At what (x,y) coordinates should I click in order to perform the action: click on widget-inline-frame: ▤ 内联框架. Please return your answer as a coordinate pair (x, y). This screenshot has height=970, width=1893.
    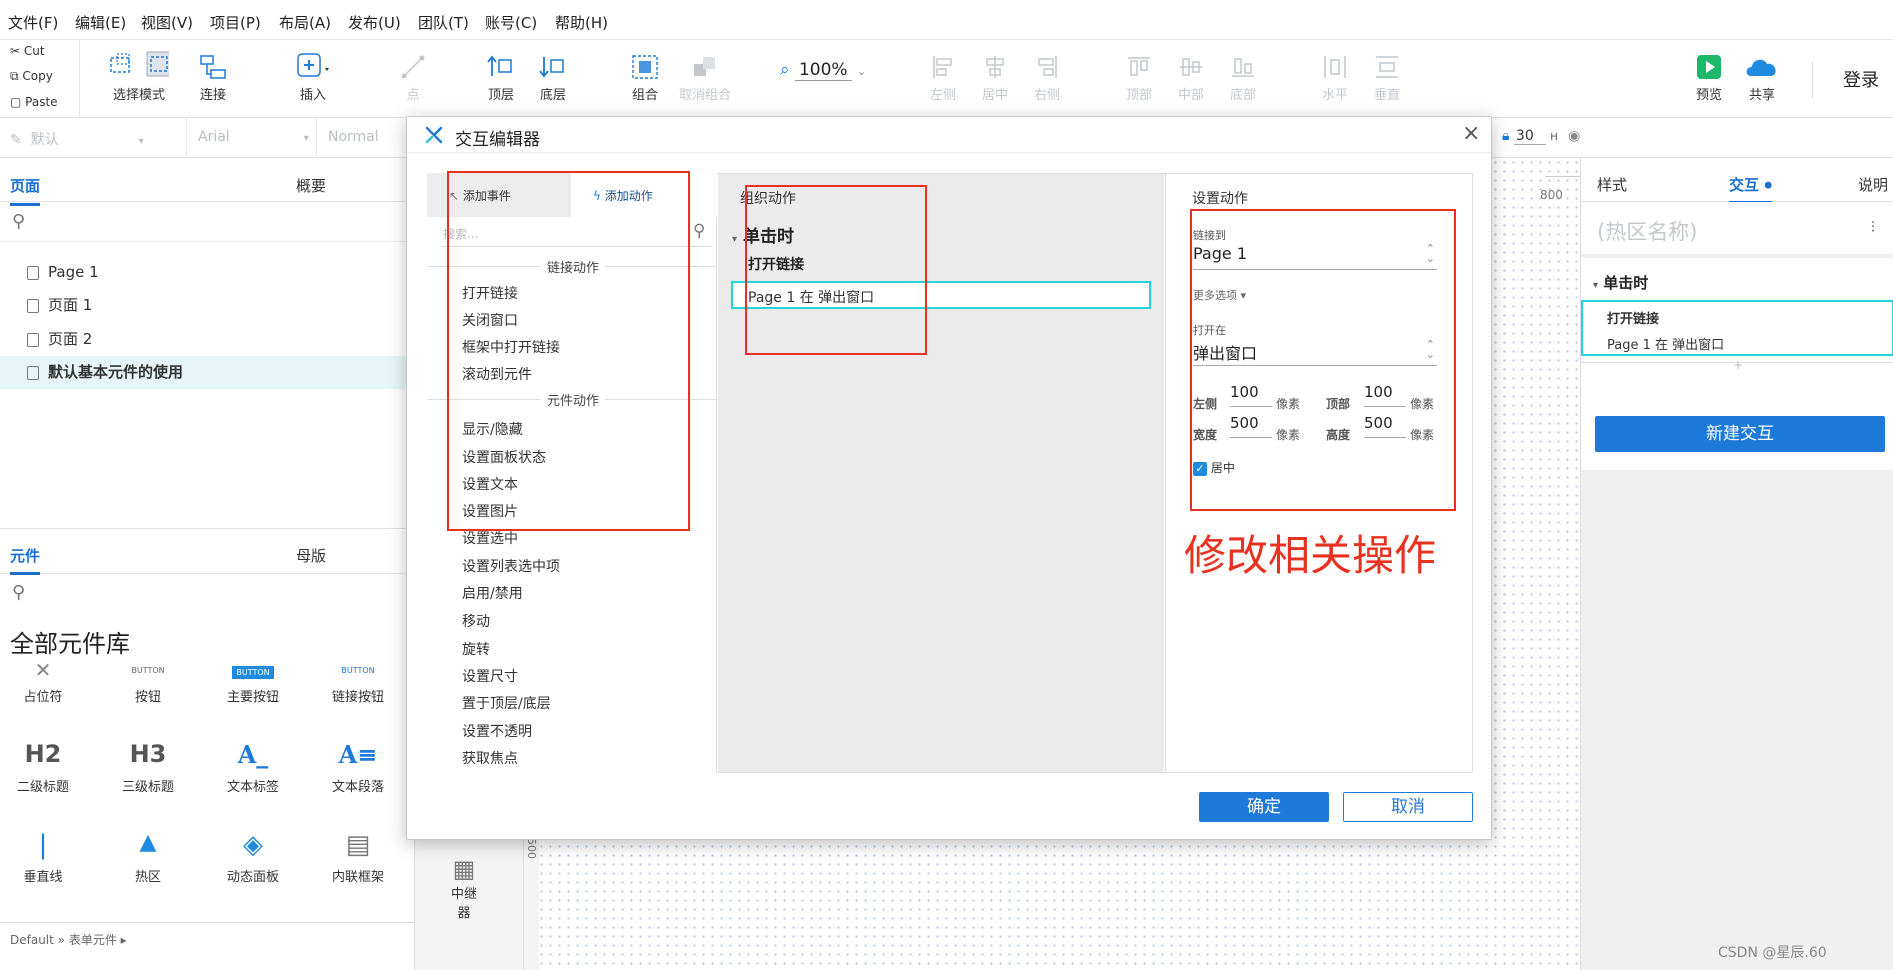
    Looking at the image, I should click on (358, 857).